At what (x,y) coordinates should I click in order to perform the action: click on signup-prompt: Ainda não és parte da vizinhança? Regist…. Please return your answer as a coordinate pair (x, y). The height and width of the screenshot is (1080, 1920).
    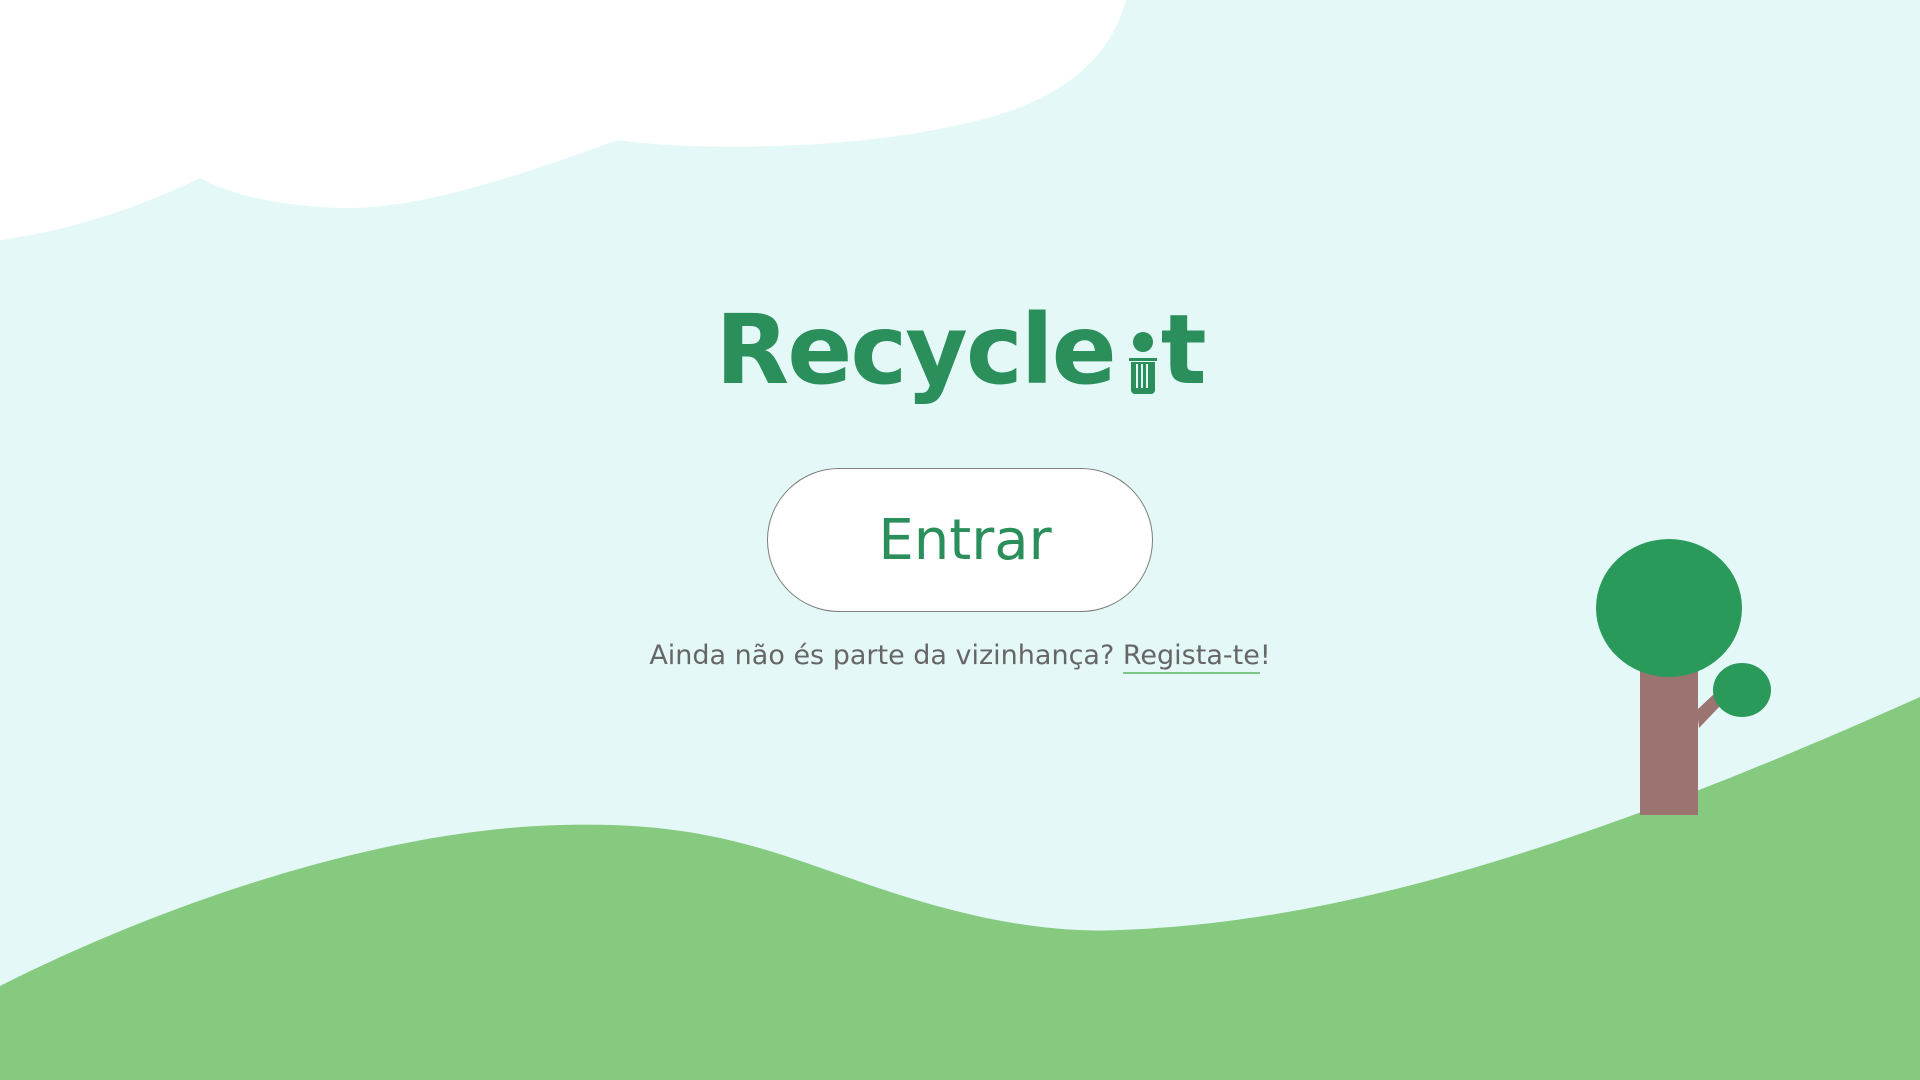
    Looking at the image, I should click on (960, 657).